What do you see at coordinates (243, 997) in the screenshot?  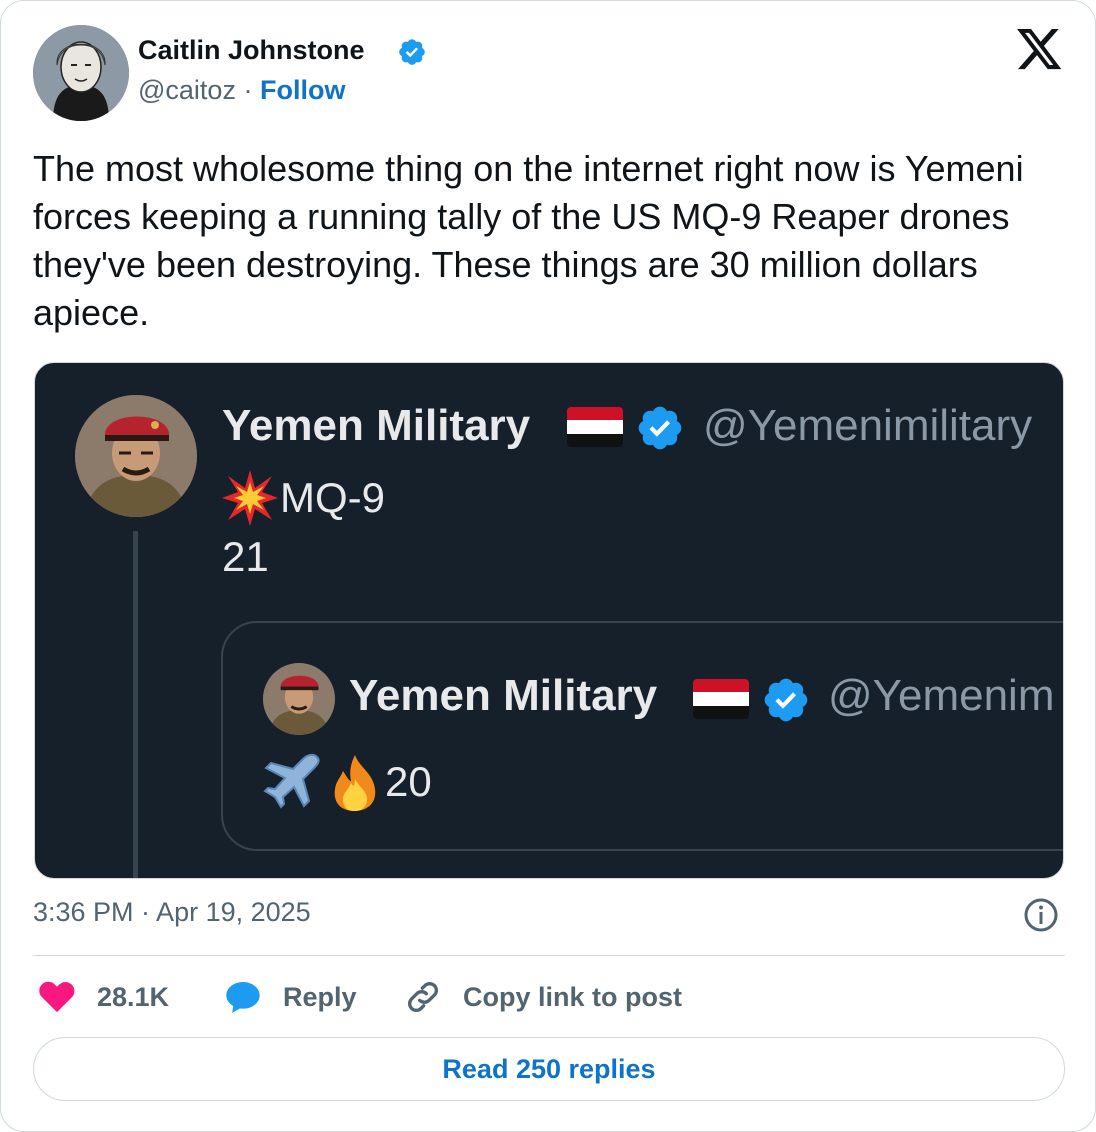 I see `reply-bubble-icon` at bounding box center [243, 997].